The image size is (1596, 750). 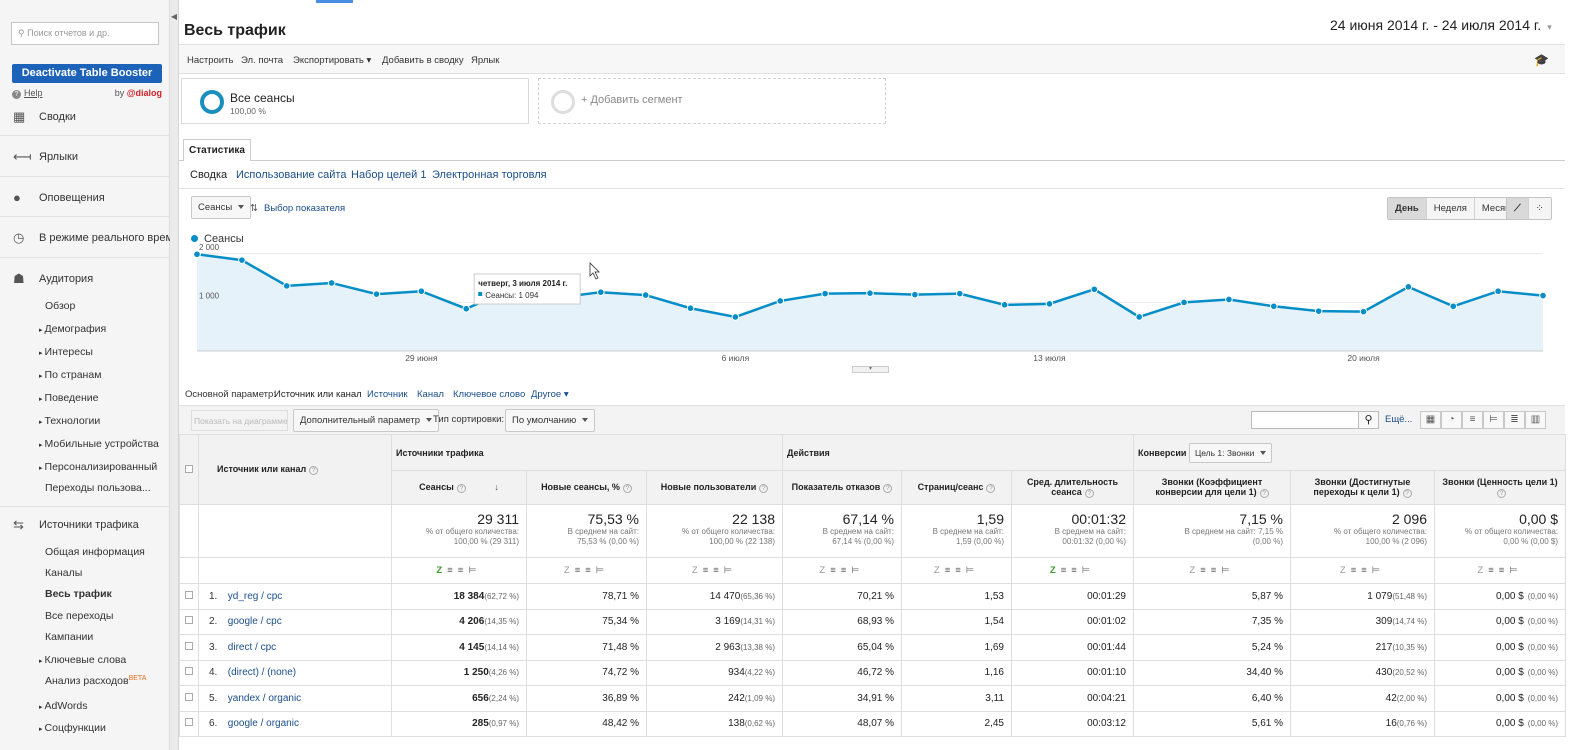 I want to click on audience-mobile: ▸ Мобильные устройства, so click(x=99, y=444).